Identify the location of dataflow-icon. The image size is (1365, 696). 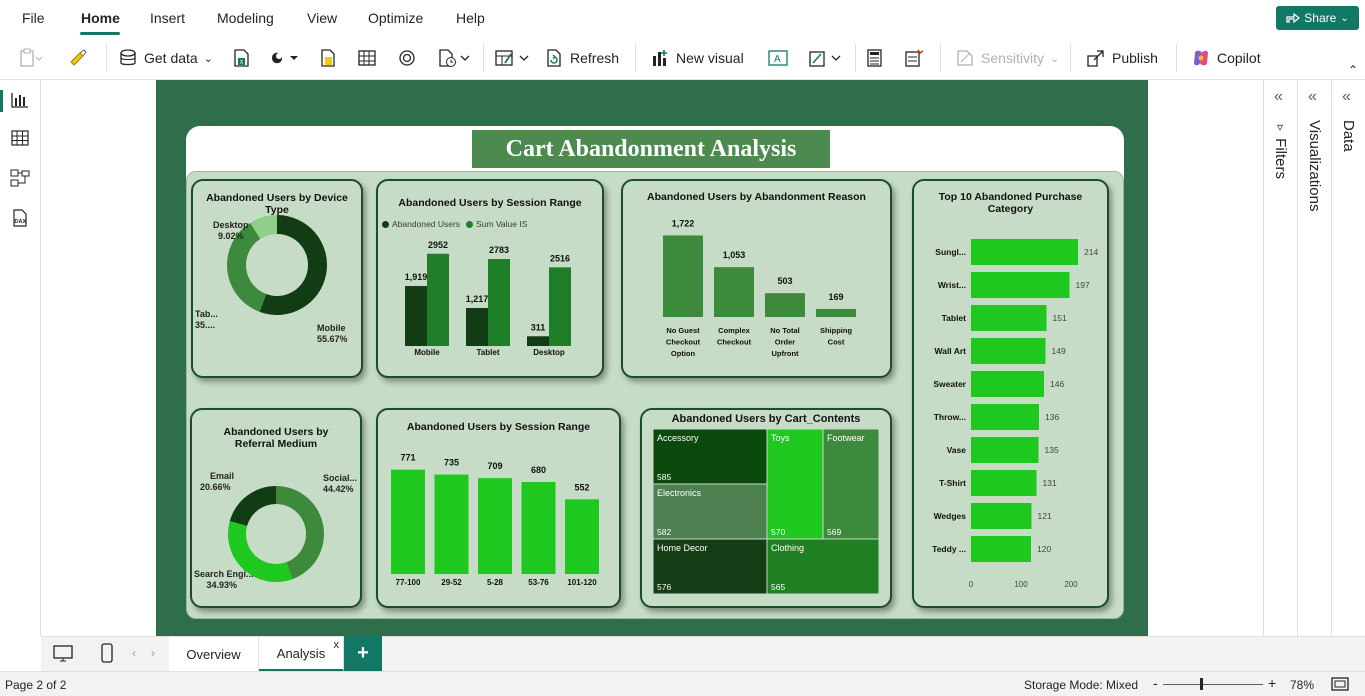
(407, 58).